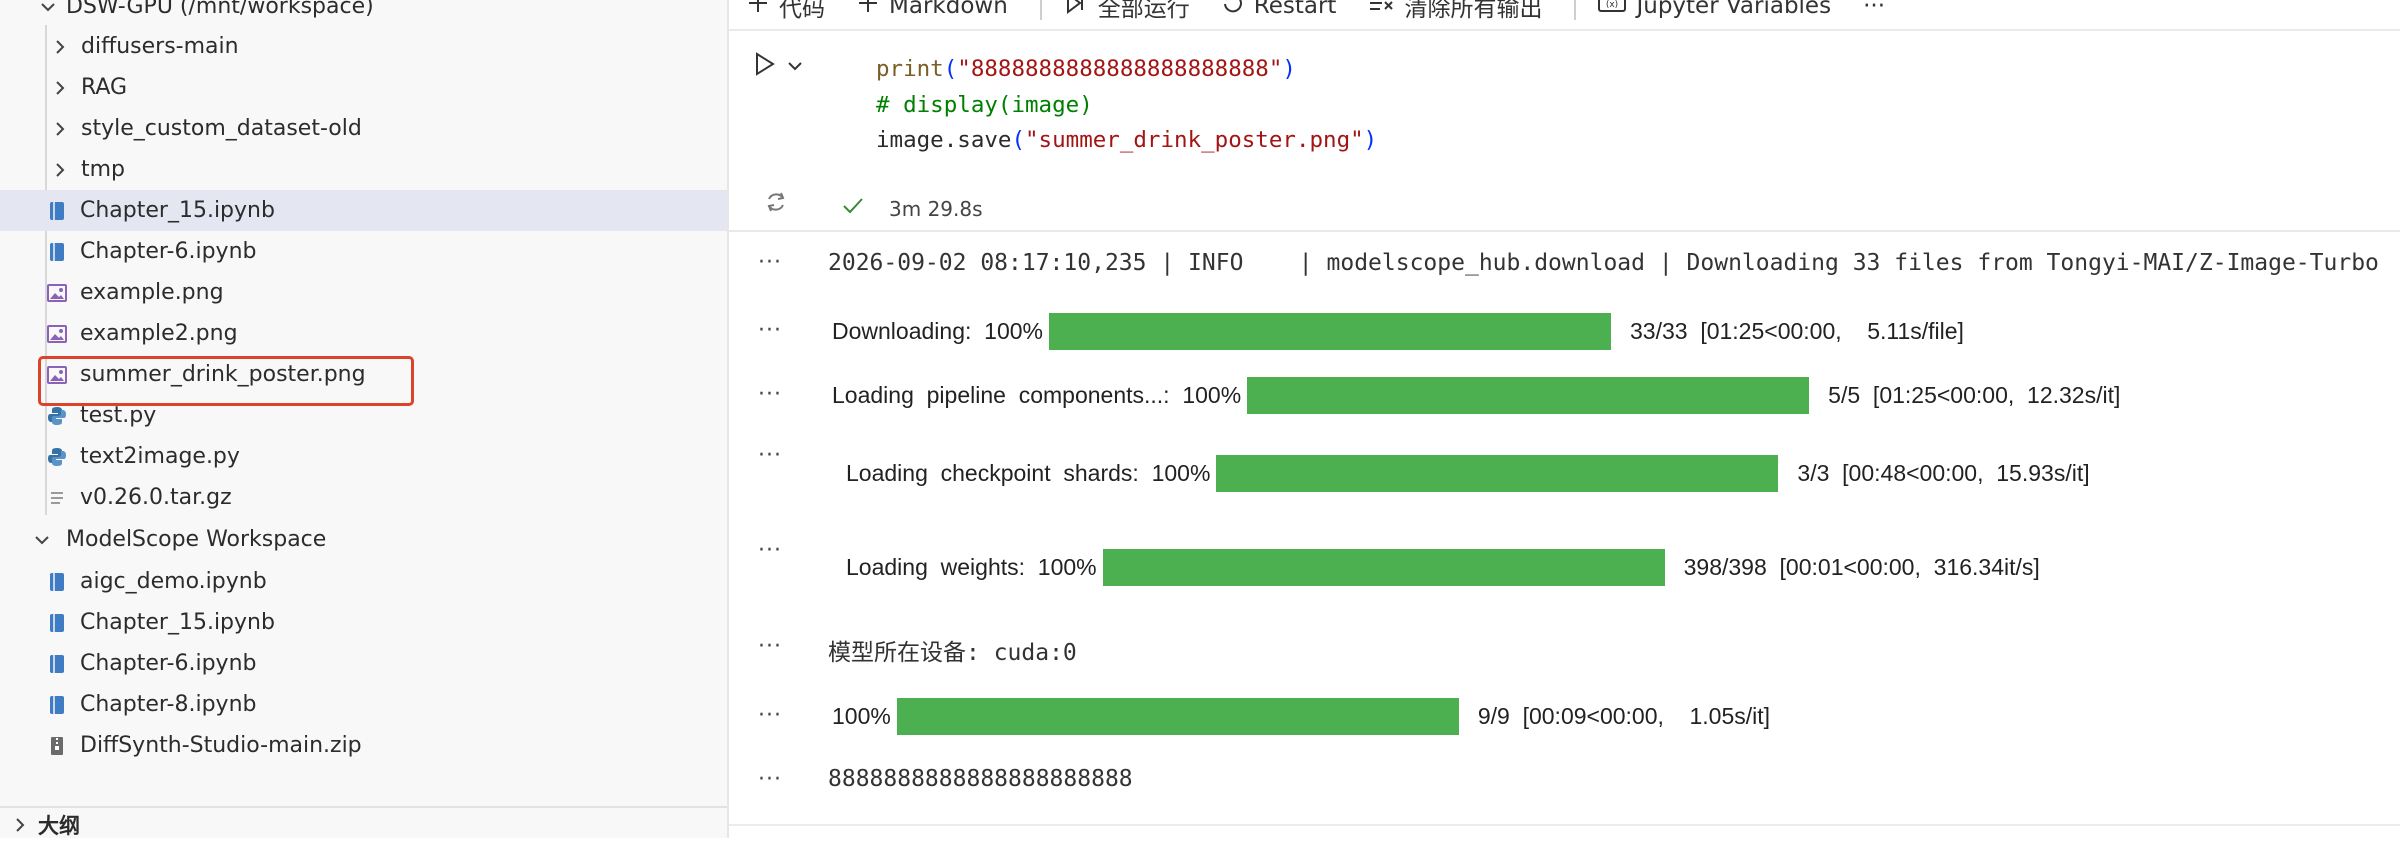 The image size is (2400, 842). What do you see at coordinates (1126, 140) in the screenshot?
I see `code-line-3: image.save("summer_drink_poster.png")` at bounding box center [1126, 140].